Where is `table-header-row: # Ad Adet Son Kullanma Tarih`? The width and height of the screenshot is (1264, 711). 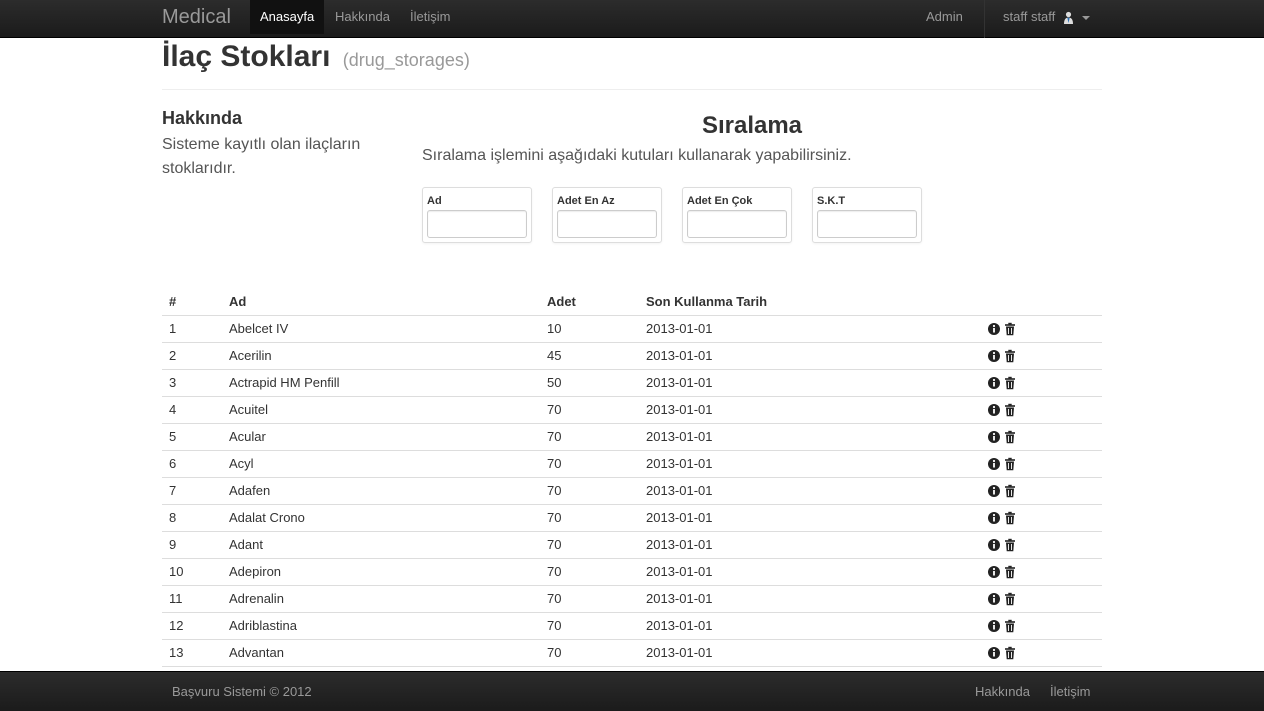 table-header-row: # Ad Adet Son Kullanma Tarih is located at coordinates (632, 302).